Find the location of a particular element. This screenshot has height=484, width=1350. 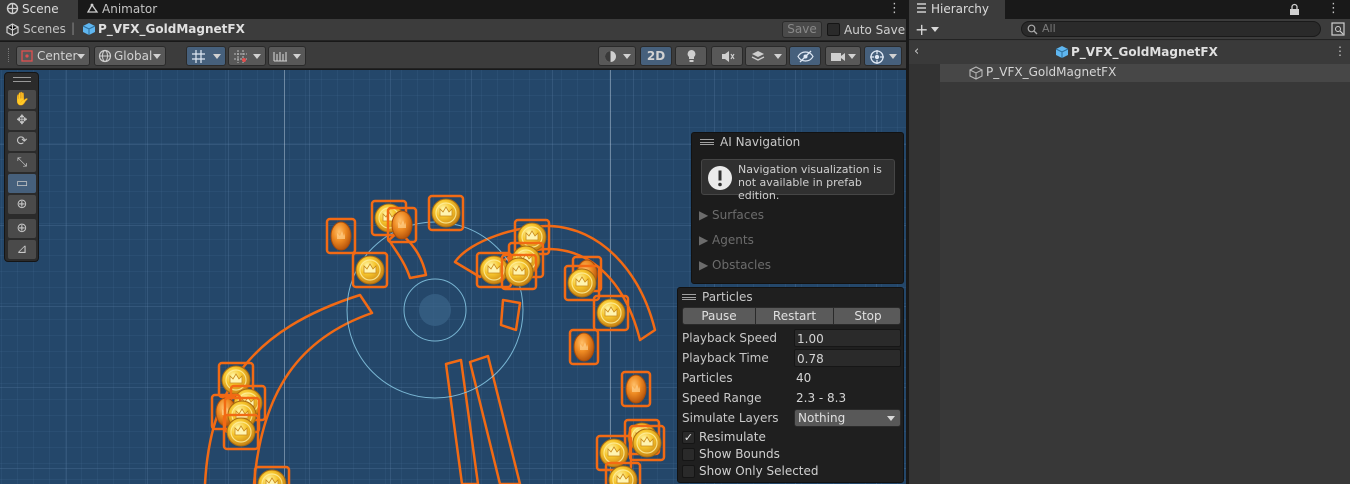

audio-mute-icon is located at coordinates (728, 56).